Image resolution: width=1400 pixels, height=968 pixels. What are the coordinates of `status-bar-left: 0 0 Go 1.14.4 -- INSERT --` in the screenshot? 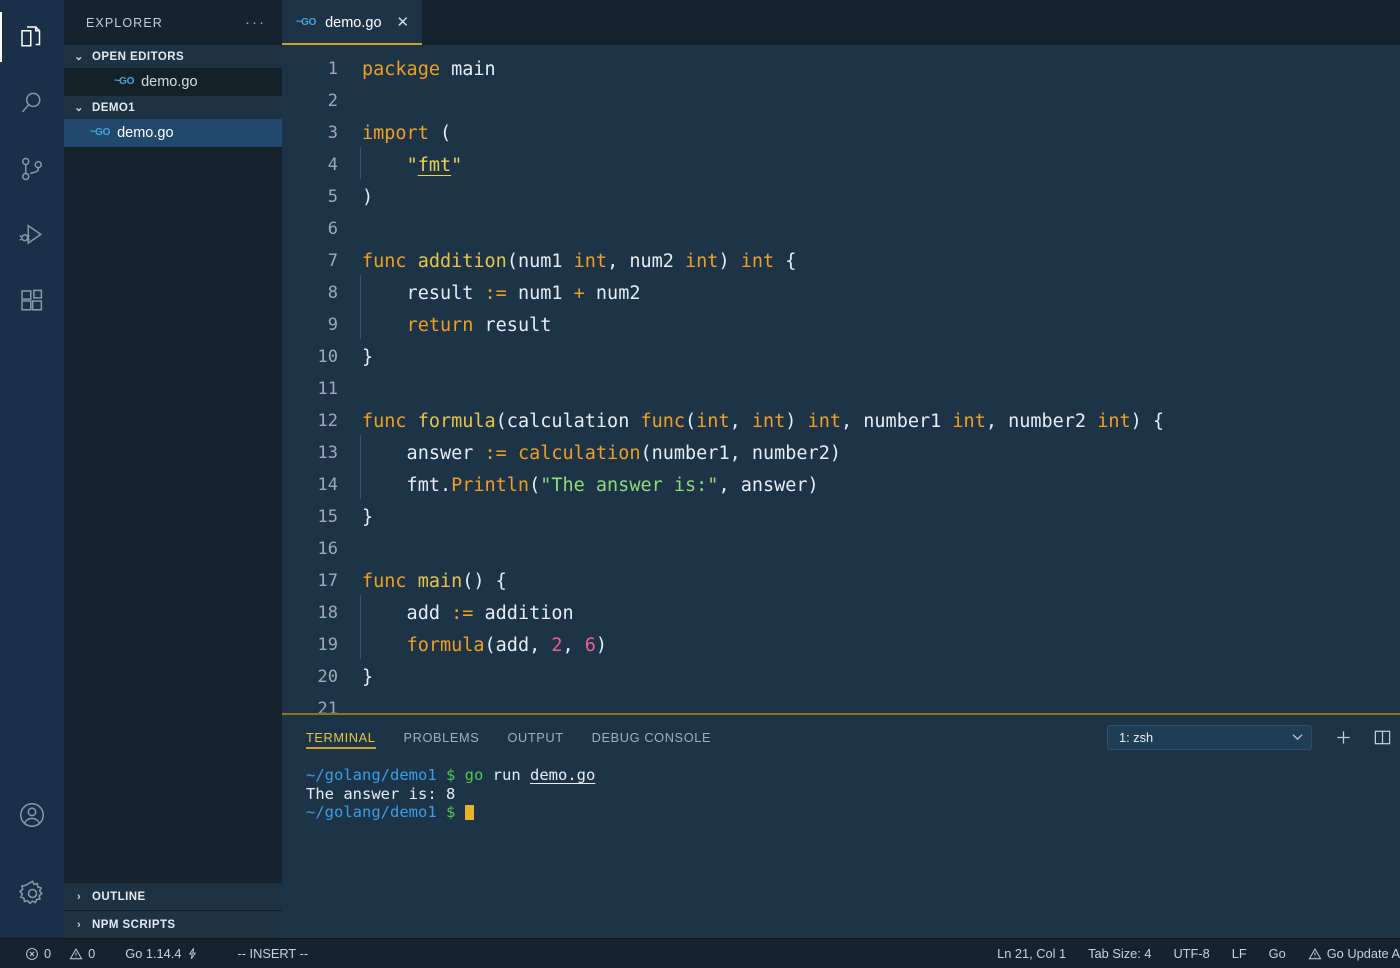 It's located at (159, 953).